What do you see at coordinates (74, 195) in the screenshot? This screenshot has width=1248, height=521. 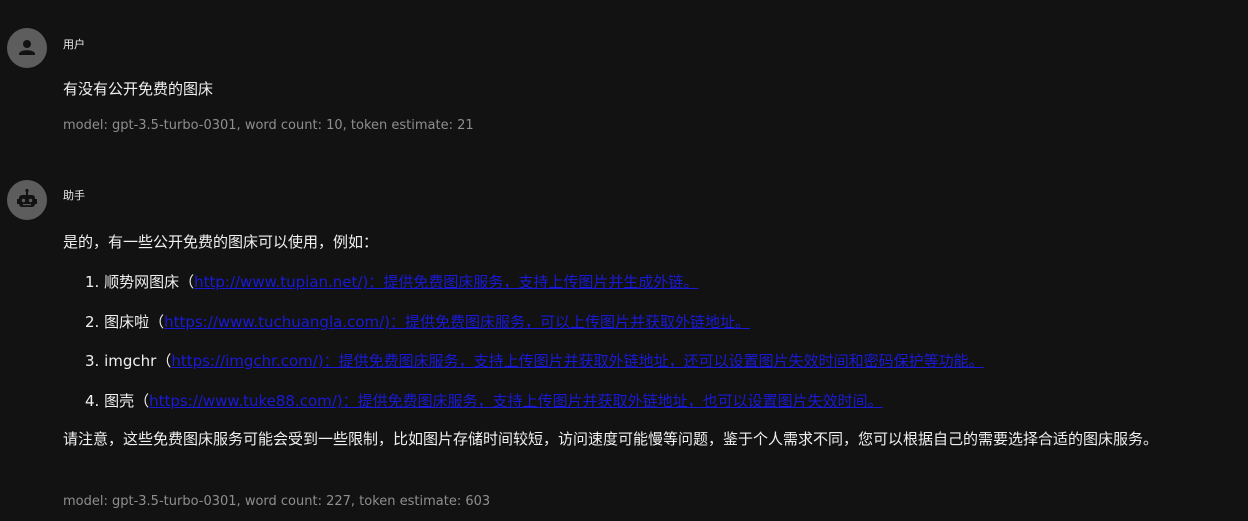 I see `assistant-role-label: 助手` at bounding box center [74, 195].